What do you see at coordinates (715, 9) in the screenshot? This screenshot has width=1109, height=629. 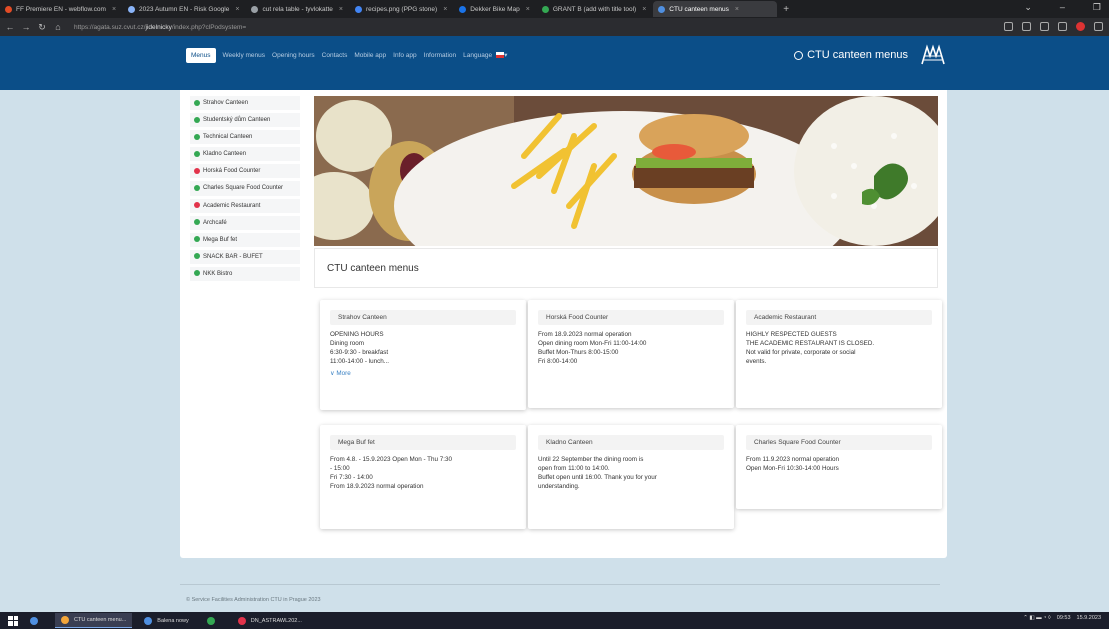 I see `browser-tab: CTU canteen menus ×` at bounding box center [715, 9].